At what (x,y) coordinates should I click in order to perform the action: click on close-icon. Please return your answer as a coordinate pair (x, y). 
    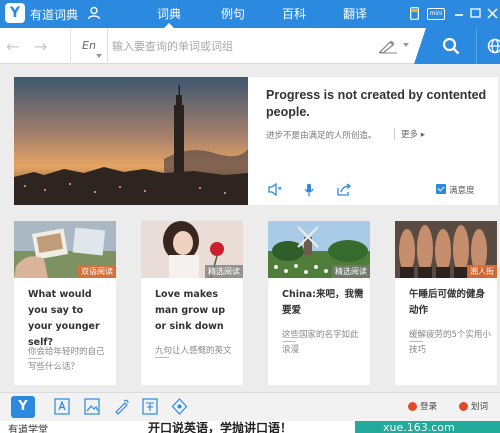
    Looking at the image, I should click on (492, 13).